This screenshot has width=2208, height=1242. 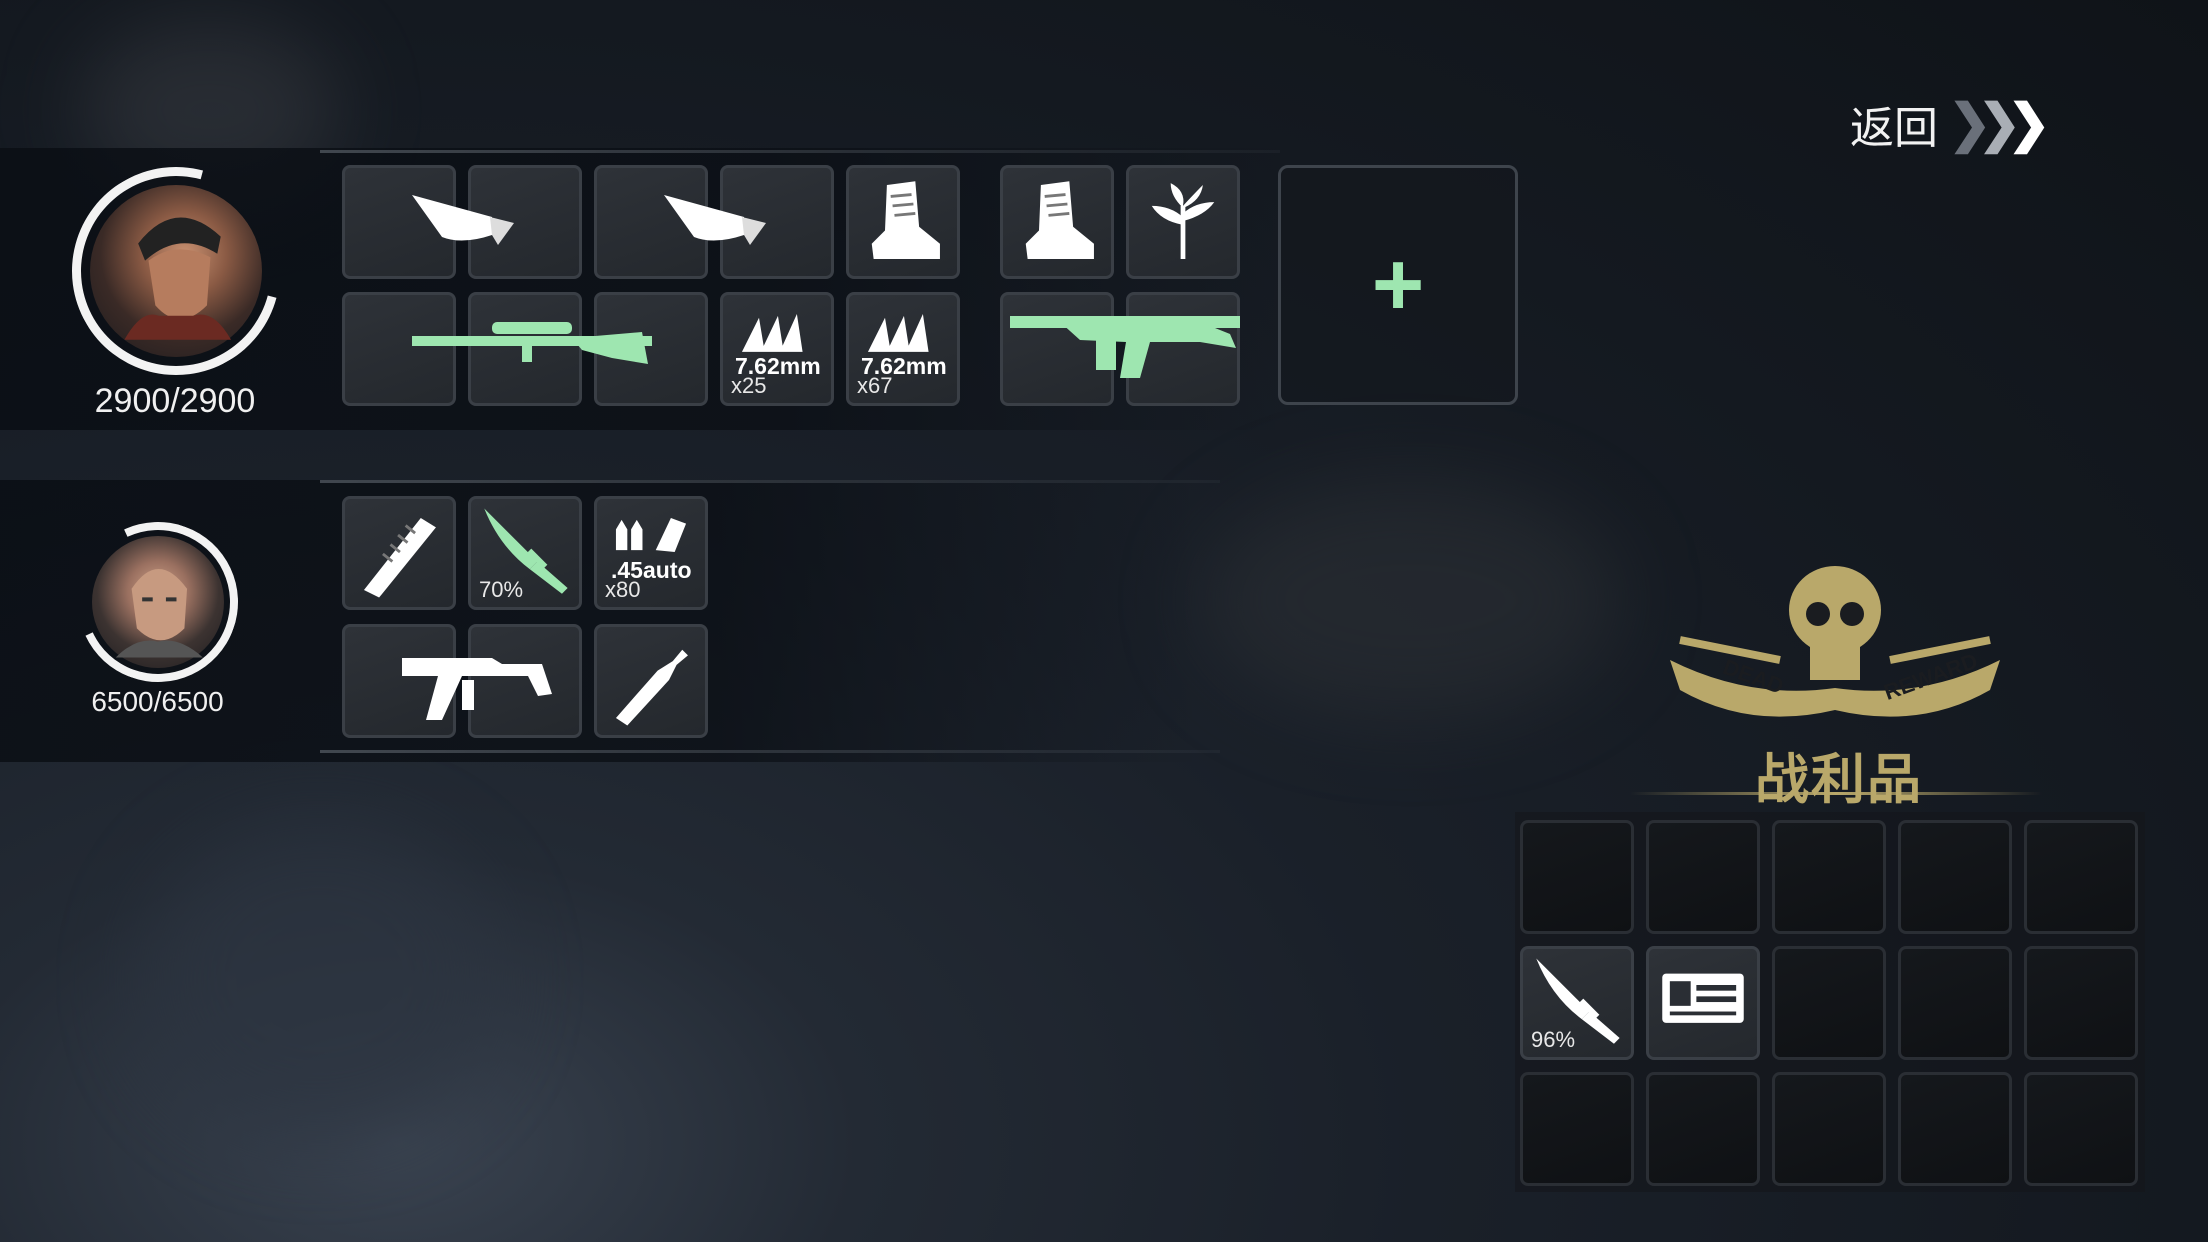 I want to click on male-survivor-portrait, so click(x=176, y=271).